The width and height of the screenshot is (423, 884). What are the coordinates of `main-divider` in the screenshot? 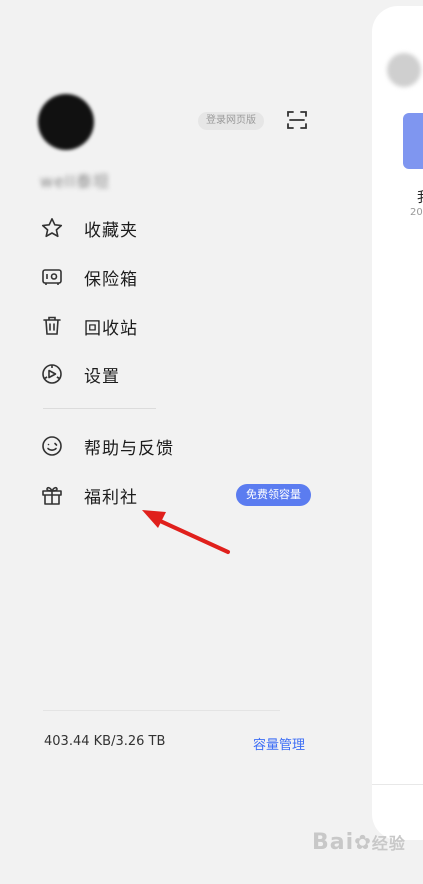 It's located at (397, 784).